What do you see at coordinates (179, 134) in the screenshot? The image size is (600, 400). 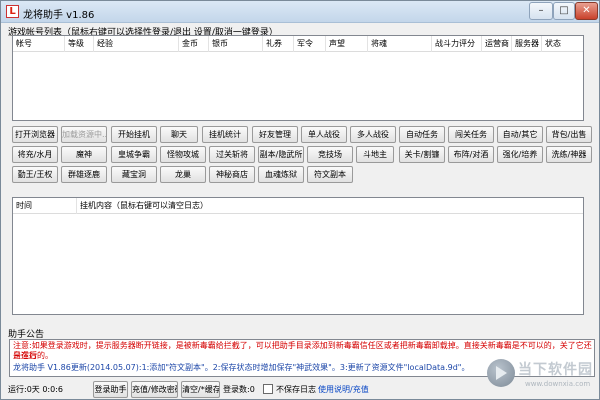 I see `chat-button: 聊天` at bounding box center [179, 134].